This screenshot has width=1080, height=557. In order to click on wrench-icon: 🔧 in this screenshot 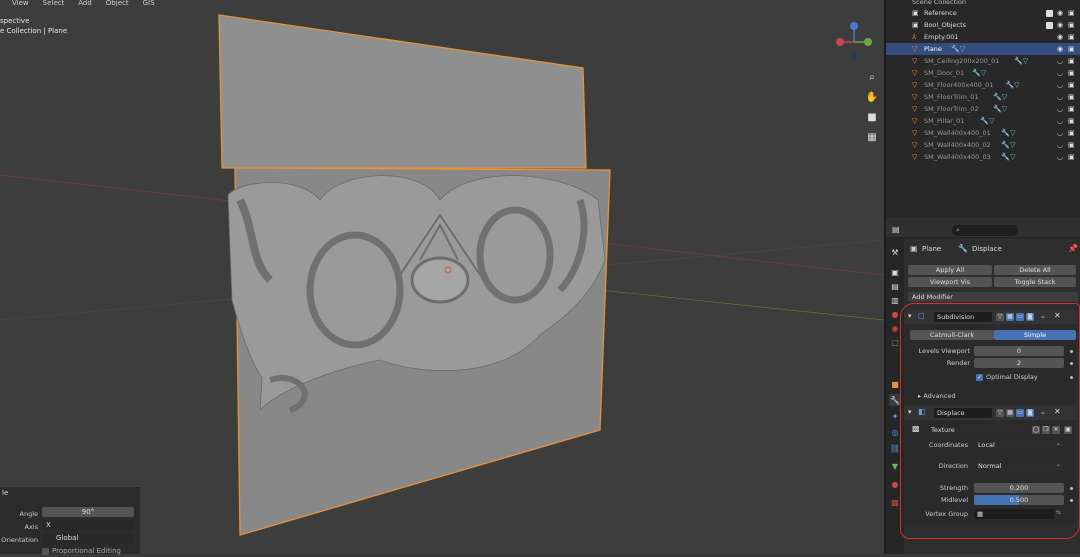, I will do `click(963, 248)`.